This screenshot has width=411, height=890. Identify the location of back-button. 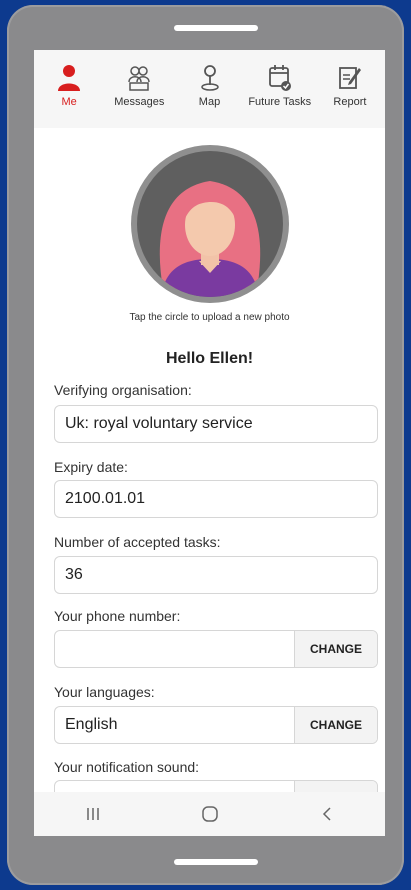
(327, 814).